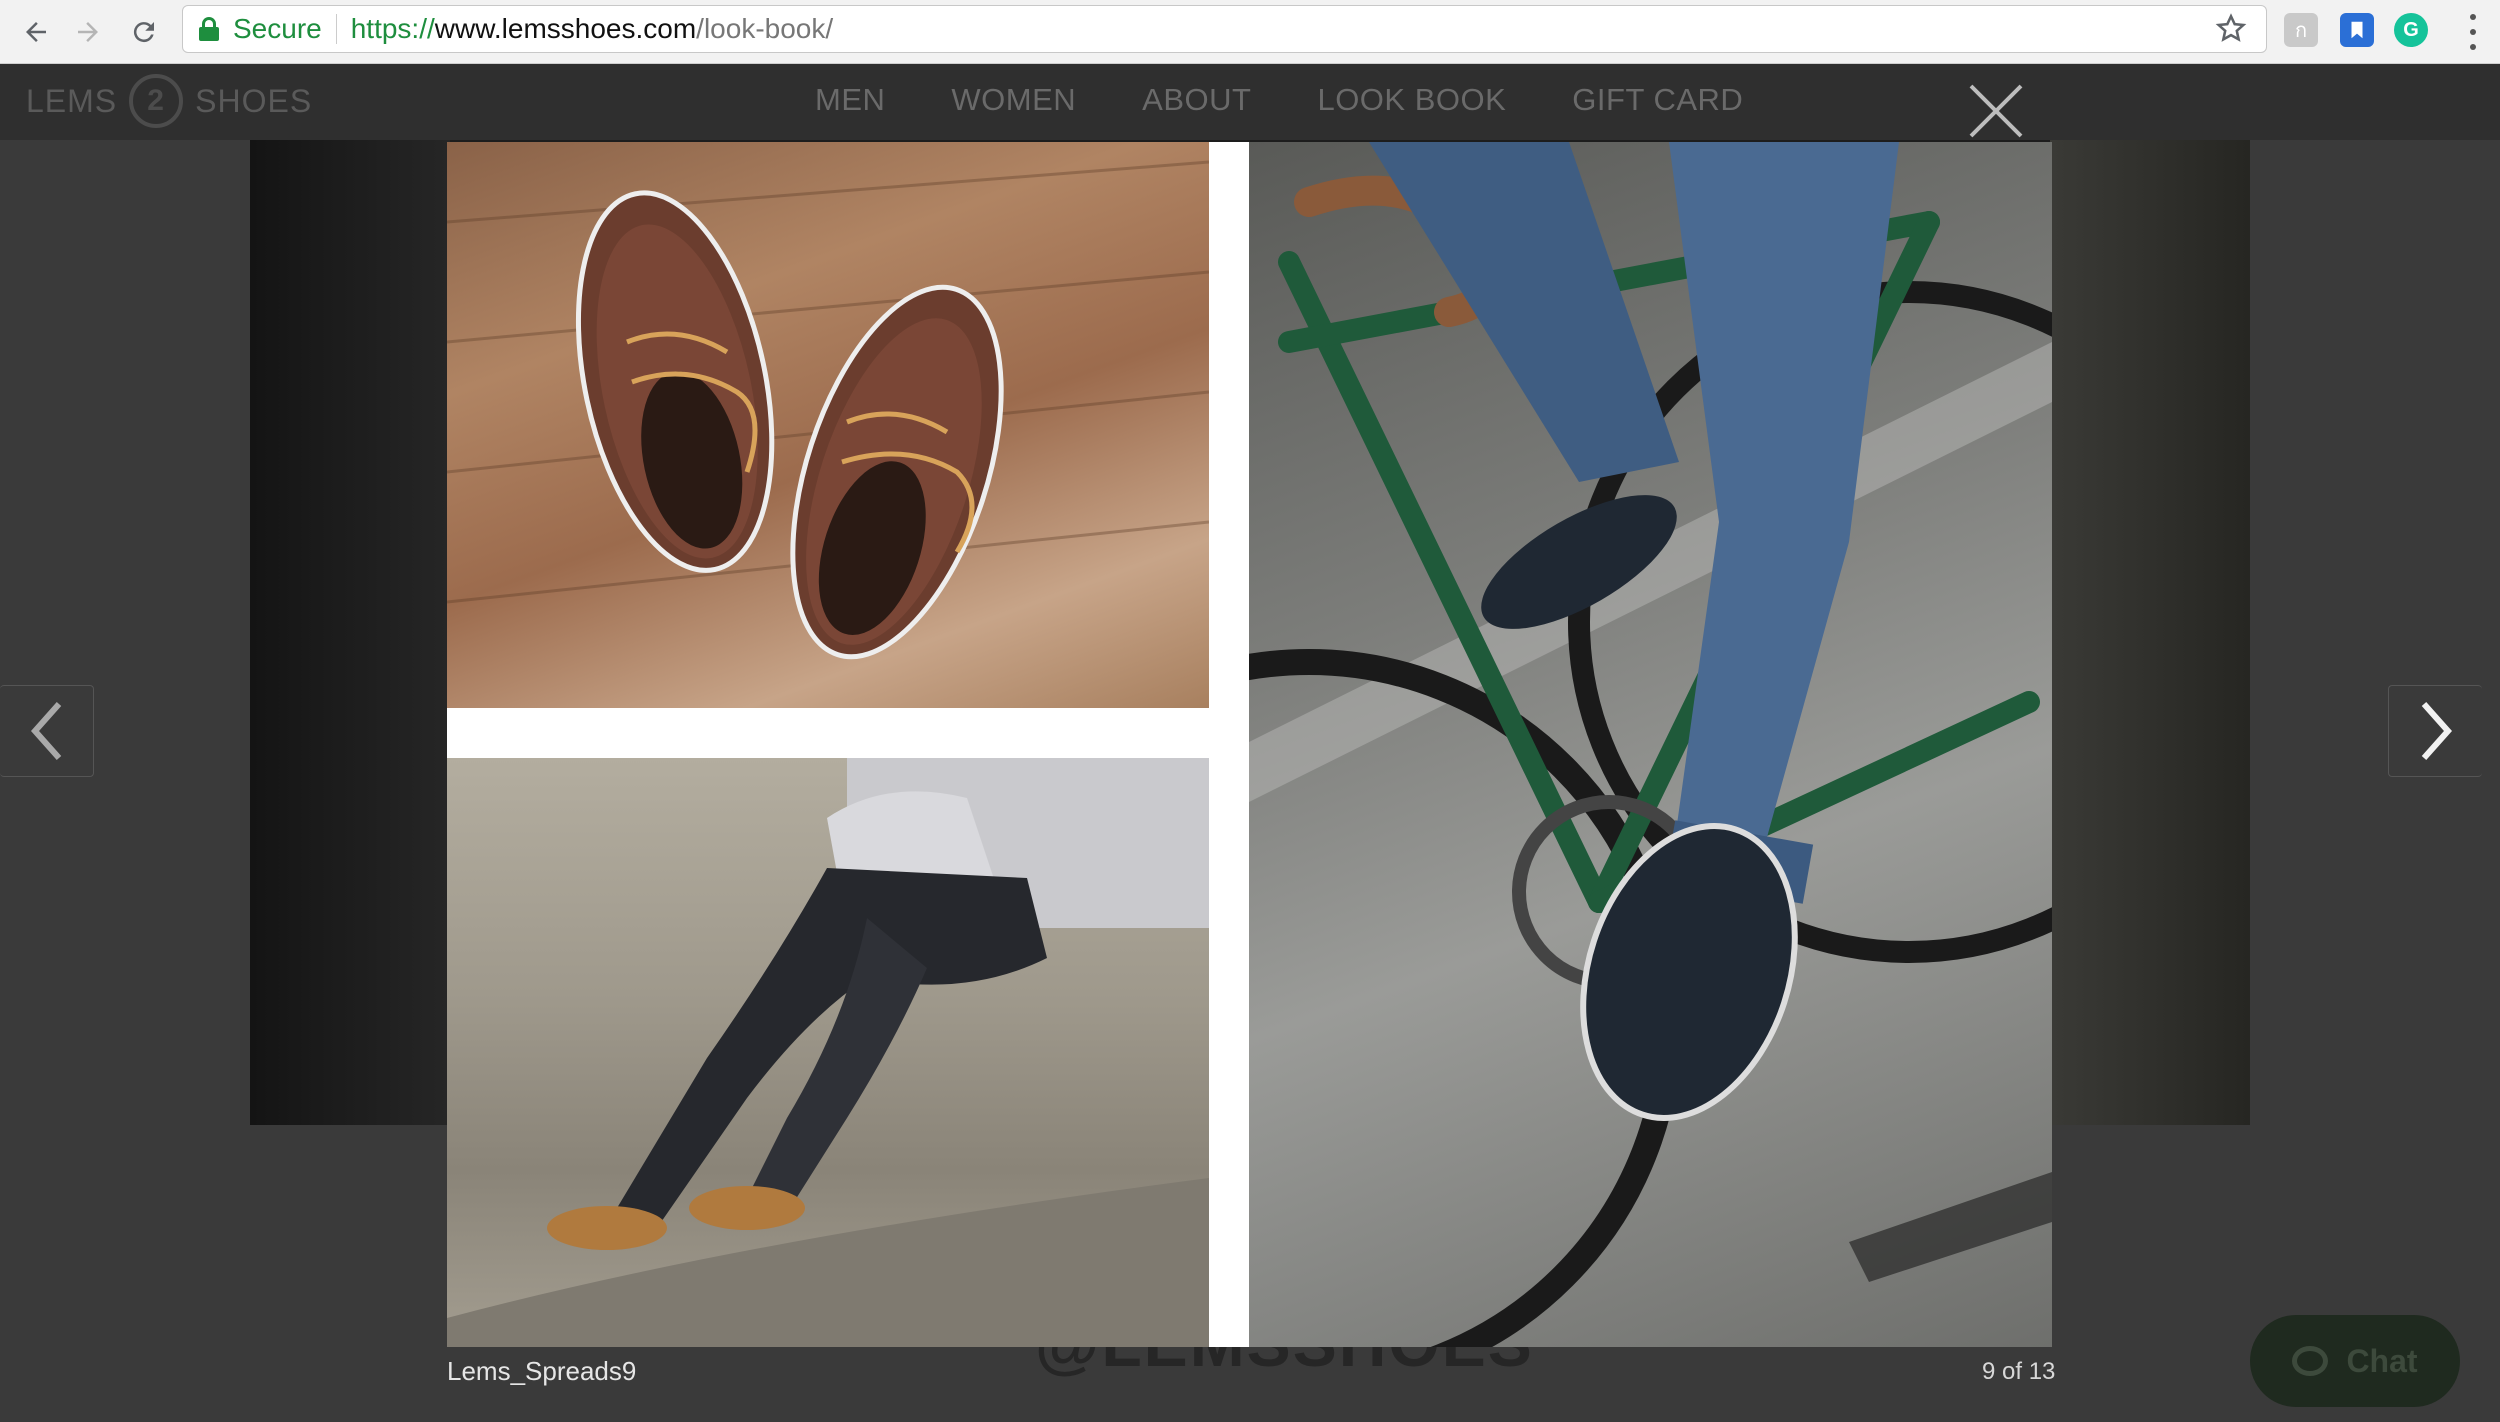  Describe the element at coordinates (765, 28) in the screenshot. I see `url-path: /look-book/` at that location.